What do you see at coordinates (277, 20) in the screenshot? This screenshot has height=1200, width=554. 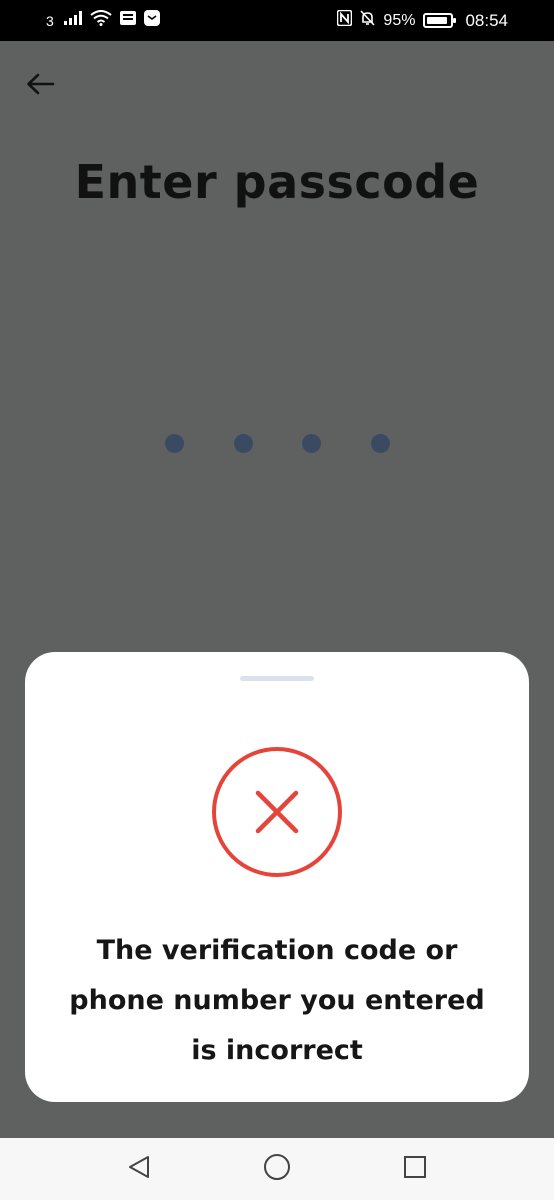 I see `status-bar: 3 95% 08:54` at bounding box center [277, 20].